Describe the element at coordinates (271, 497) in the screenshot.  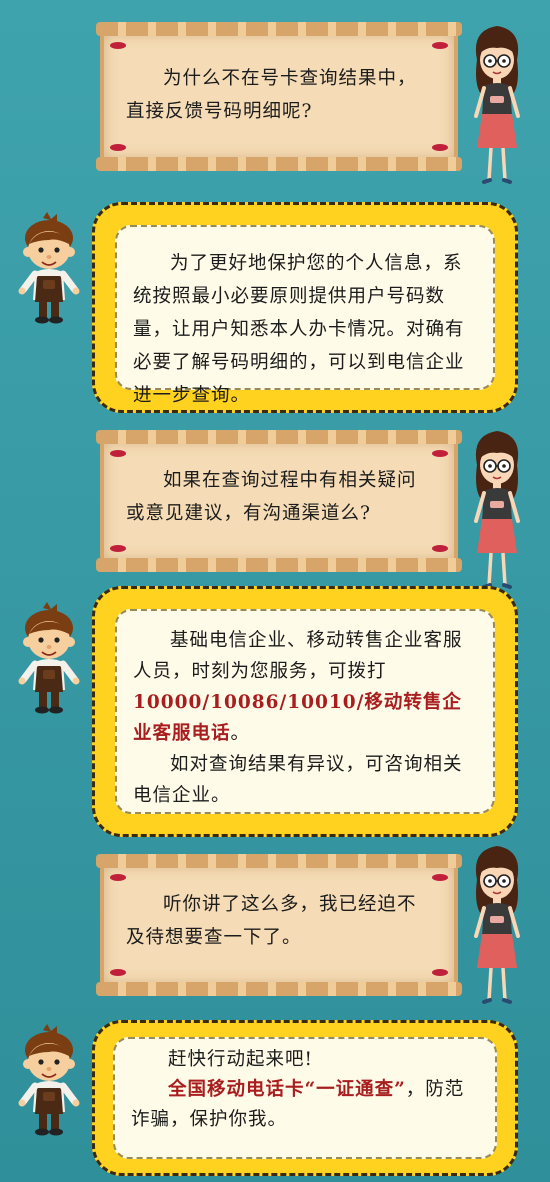
I see `question-text: 如果在查询过程中有相关疑问或意见建议，有沟通渠道么?` at that location.